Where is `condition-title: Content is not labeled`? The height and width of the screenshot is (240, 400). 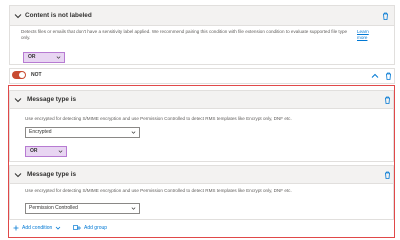
condition-title: Content is not labeled is located at coordinates (58, 15).